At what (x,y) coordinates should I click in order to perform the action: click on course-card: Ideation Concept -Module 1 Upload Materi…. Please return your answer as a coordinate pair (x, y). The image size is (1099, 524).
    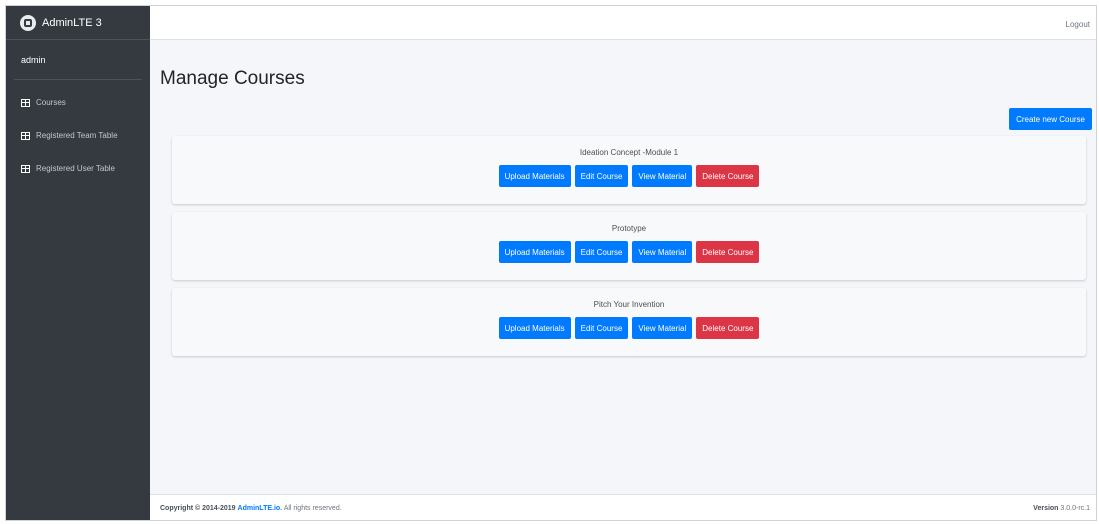
    Looking at the image, I should click on (629, 170).